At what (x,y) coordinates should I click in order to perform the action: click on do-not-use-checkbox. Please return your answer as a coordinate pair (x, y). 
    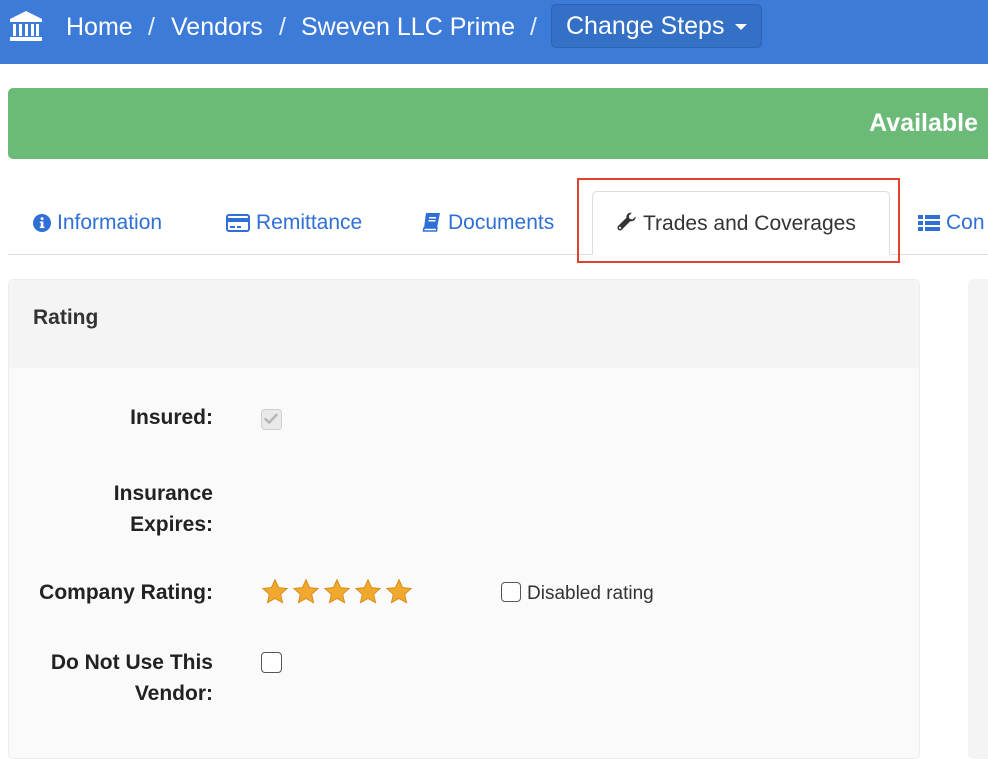
    Looking at the image, I should click on (271, 662).